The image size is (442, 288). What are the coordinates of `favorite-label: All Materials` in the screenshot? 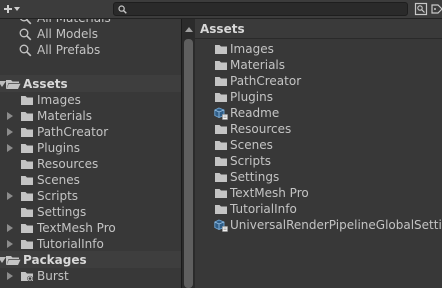 It's located at (74, 22).